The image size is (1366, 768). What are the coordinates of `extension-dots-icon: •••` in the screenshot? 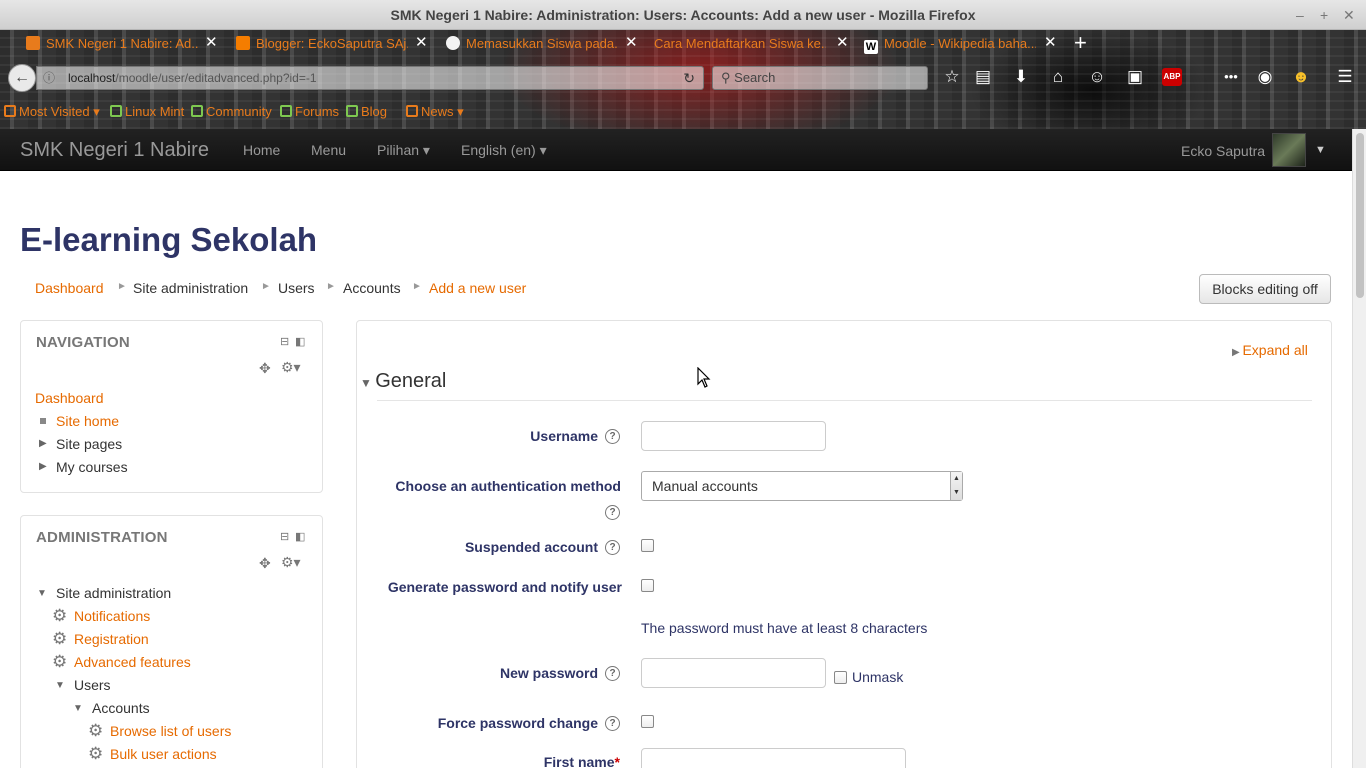 It's located at (1231, 77).